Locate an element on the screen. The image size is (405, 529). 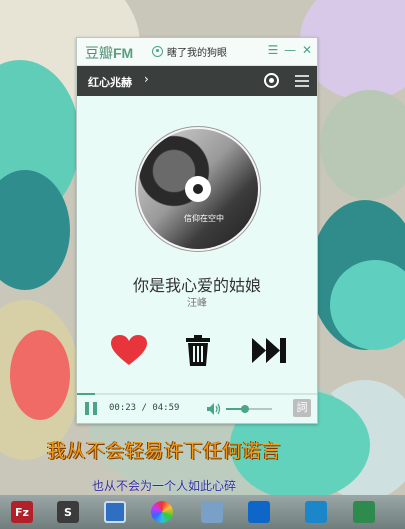
taskbar: Fz S is located at coordinates (202, 512).